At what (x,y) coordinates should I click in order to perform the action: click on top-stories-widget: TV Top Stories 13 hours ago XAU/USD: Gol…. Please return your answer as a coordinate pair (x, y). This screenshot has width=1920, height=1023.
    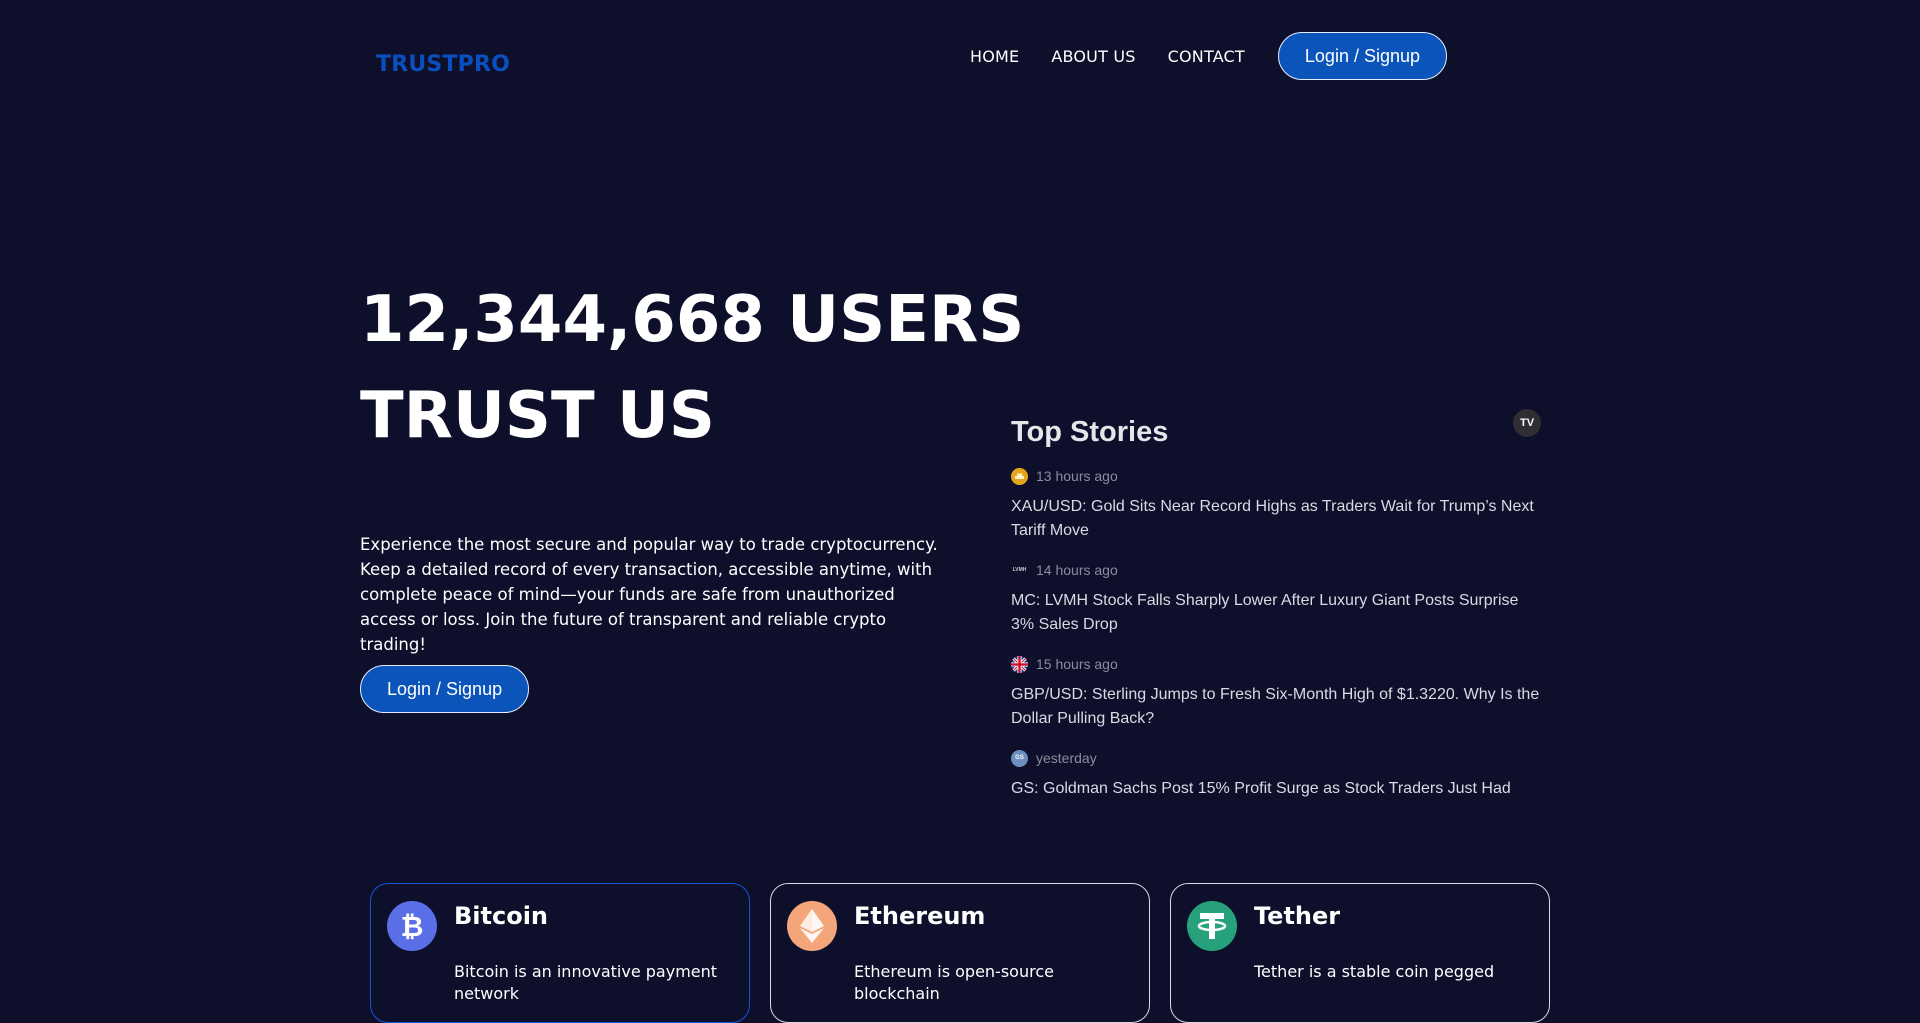
    Looking at the image, I should click on (1276, 605).